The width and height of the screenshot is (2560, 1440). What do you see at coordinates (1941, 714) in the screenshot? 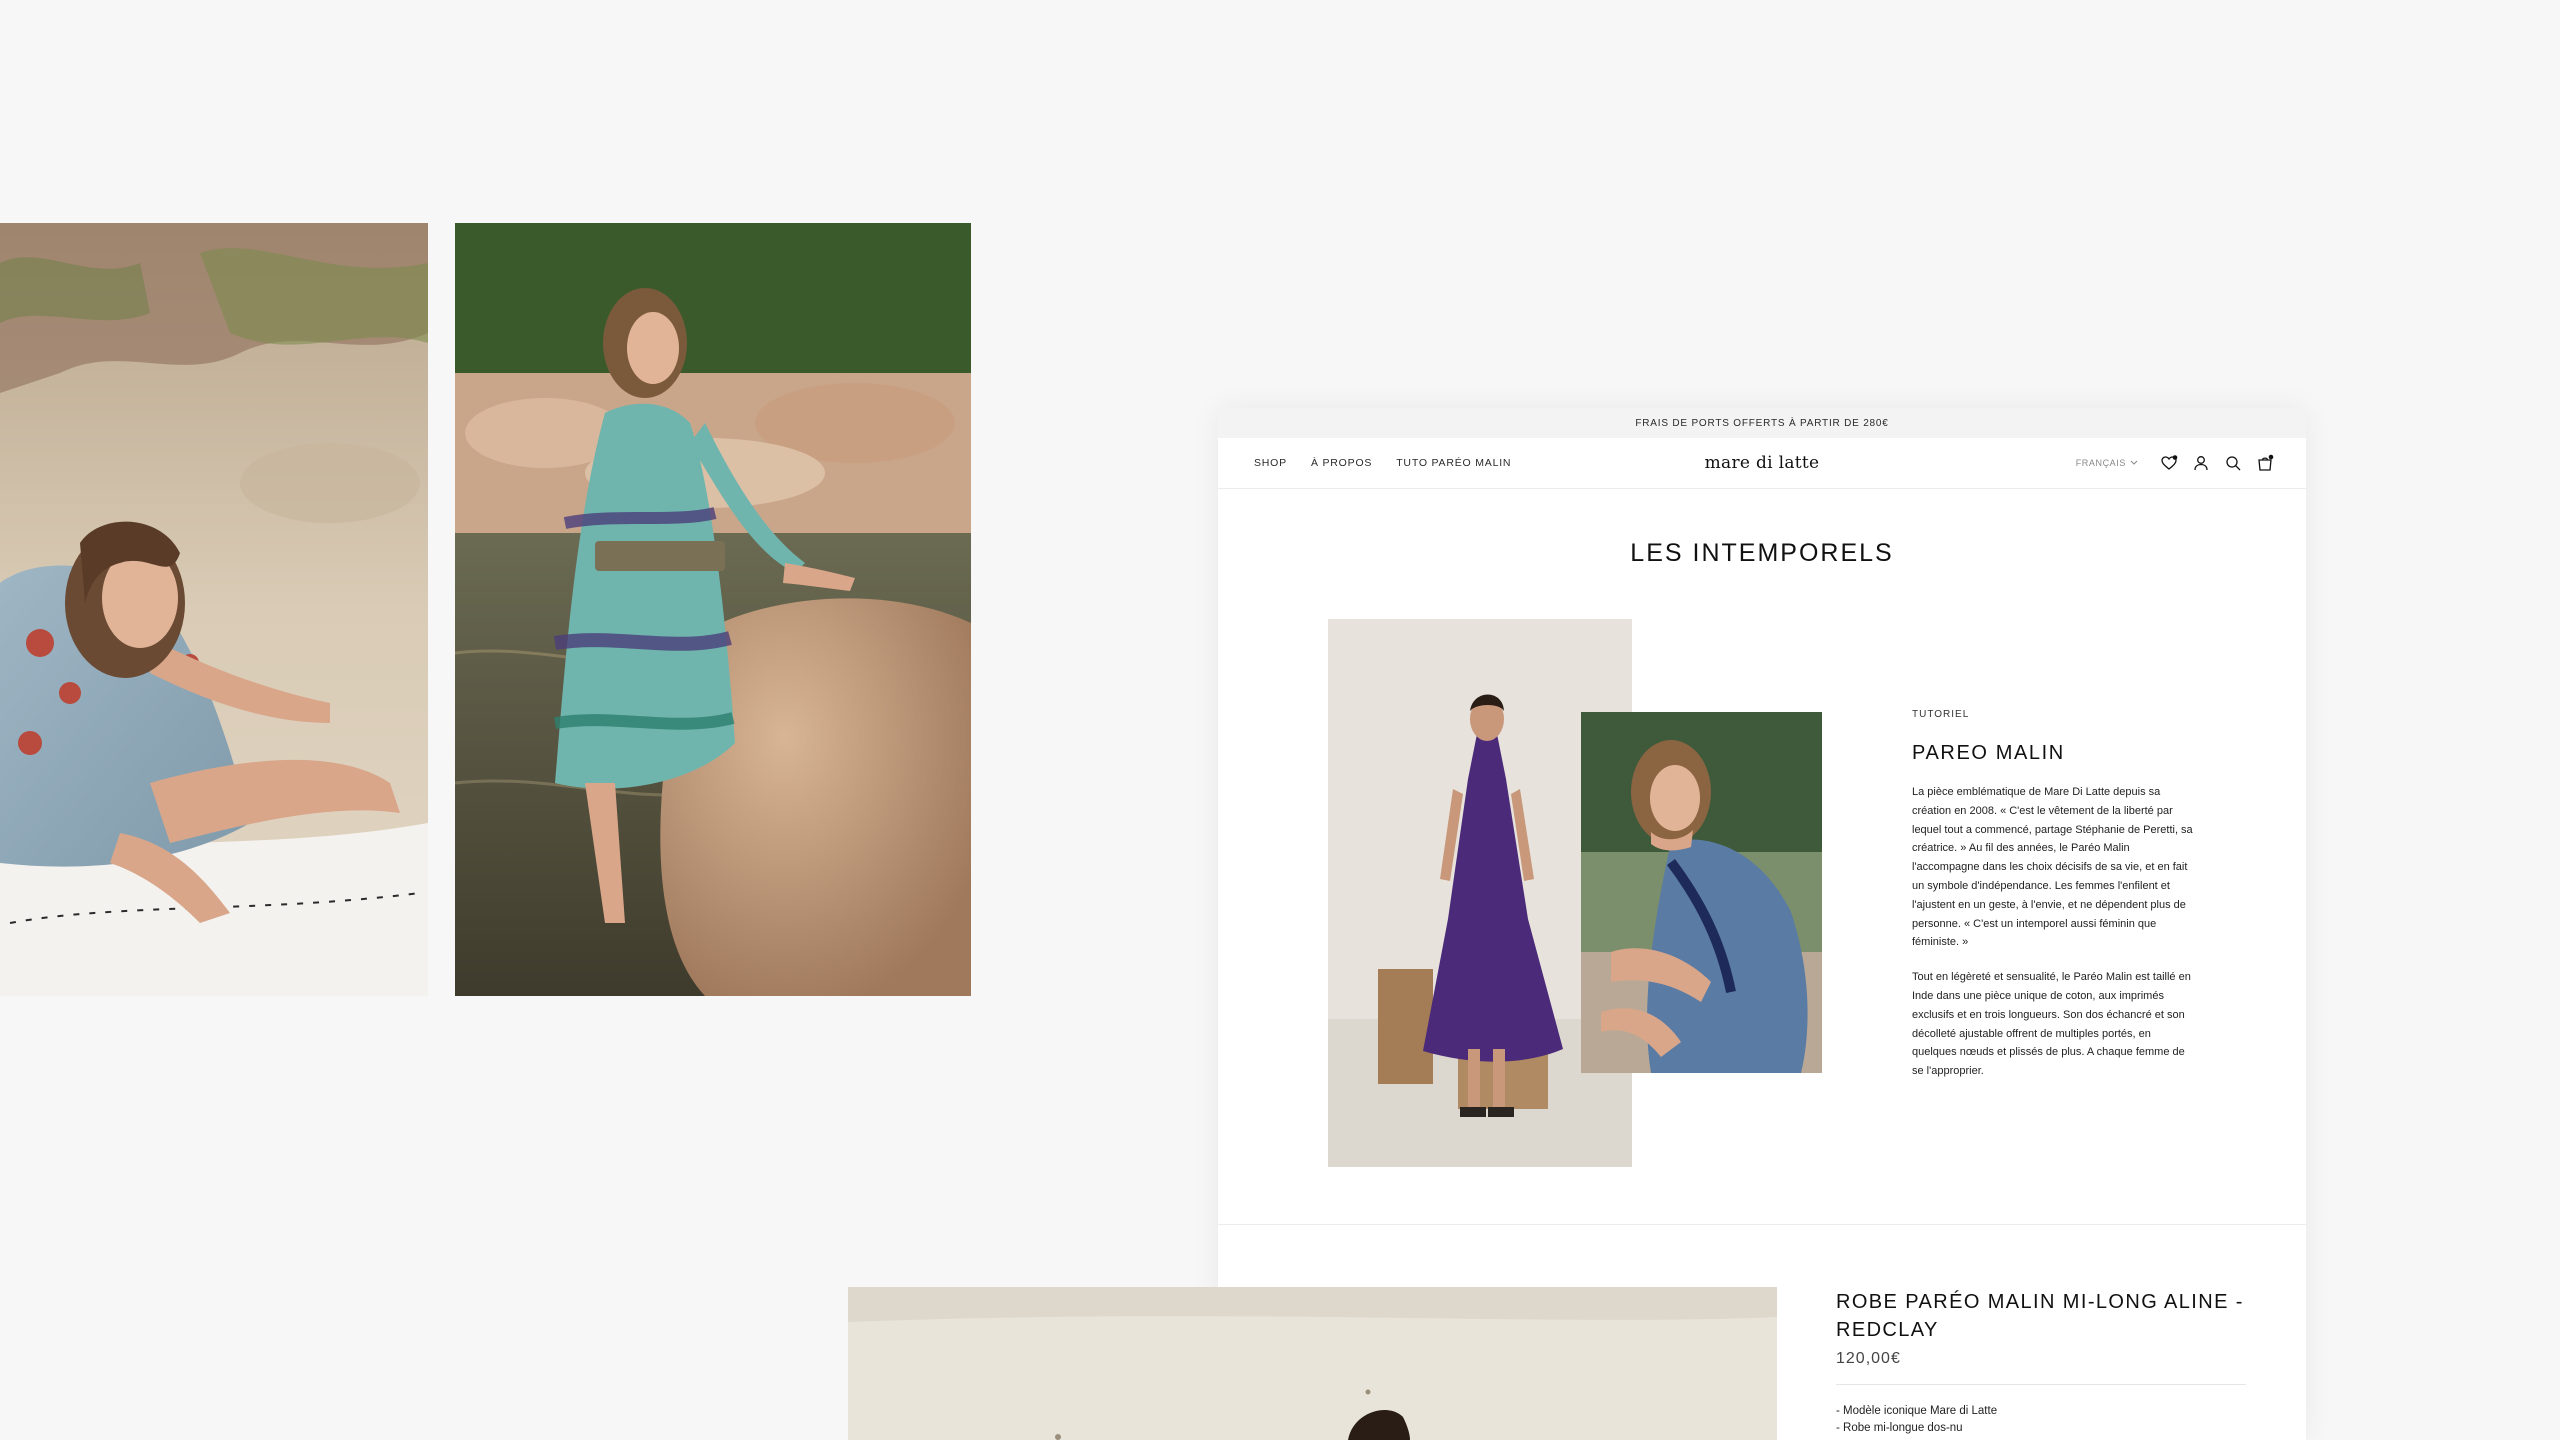
I see `article-kicker: TUTORIEL` at bounding box center [1941, 714].